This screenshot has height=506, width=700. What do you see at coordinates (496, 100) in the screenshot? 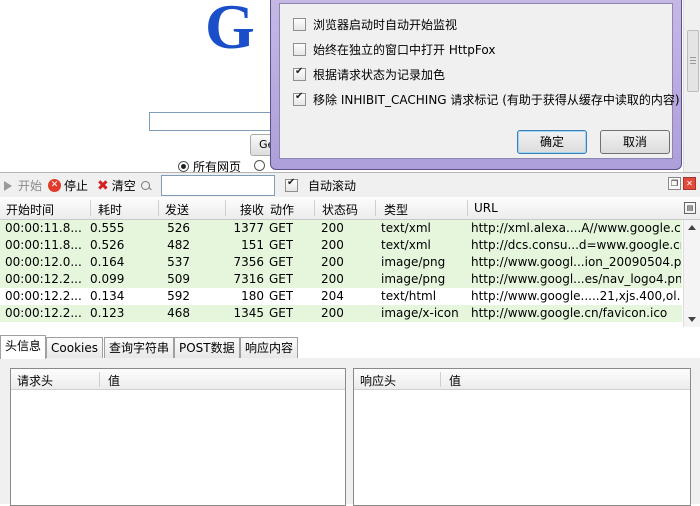
I see `option-remove-inhibit-caching-label: 移除 INHIBIT_CACHING 请求标记 (有助于获得从缓存中读取的内容)` at bounding box center [496, 100].